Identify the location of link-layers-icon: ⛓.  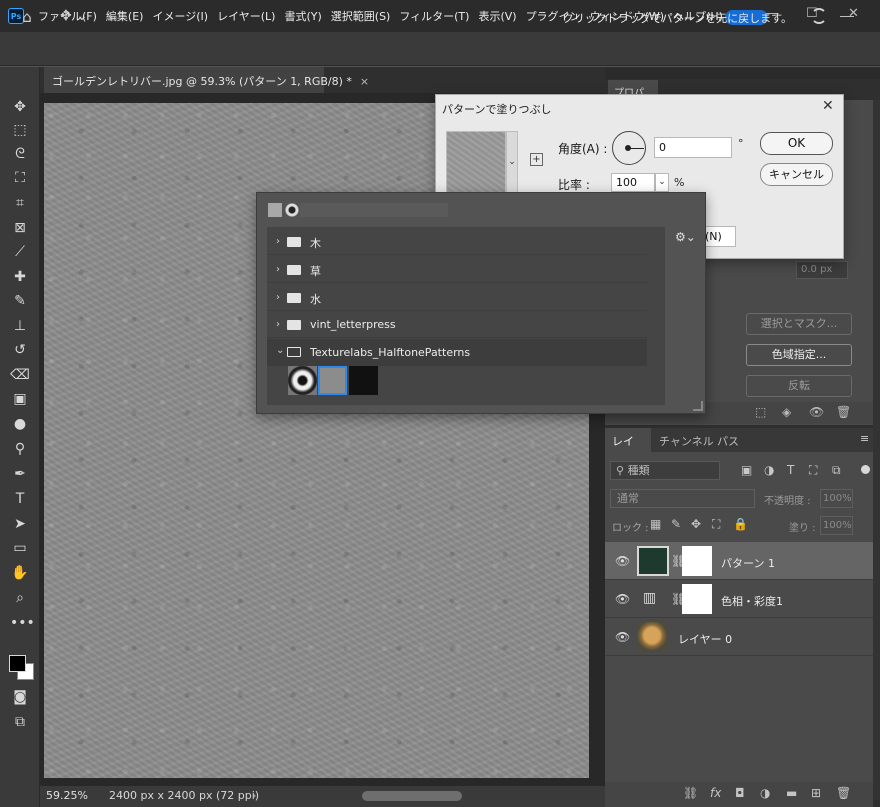
(690, 793).